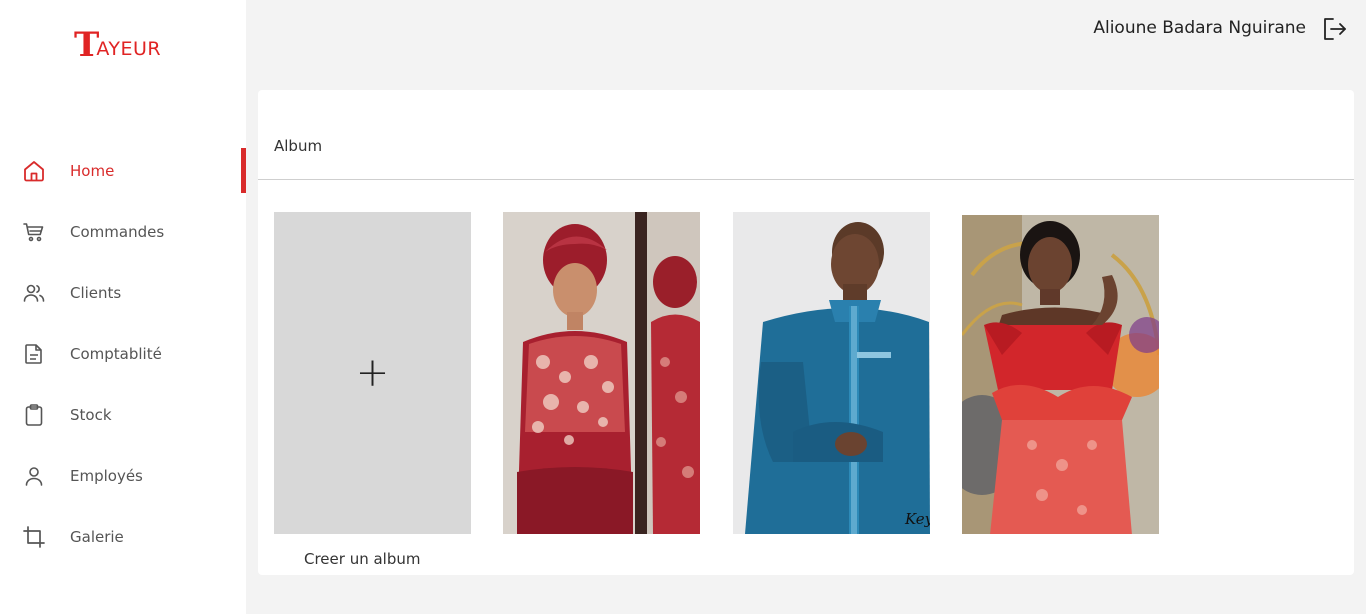  I want to click on users-icon, so click(34, 293).